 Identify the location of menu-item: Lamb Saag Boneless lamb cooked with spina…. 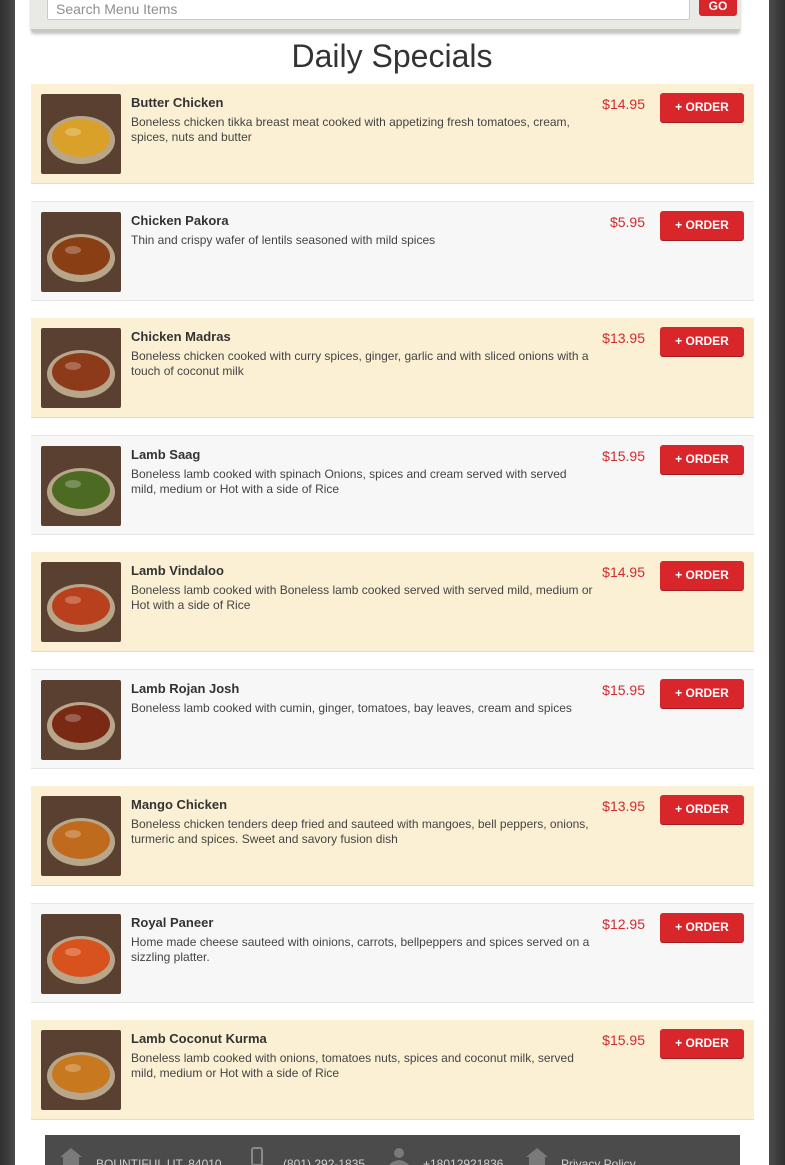
(392, 485).